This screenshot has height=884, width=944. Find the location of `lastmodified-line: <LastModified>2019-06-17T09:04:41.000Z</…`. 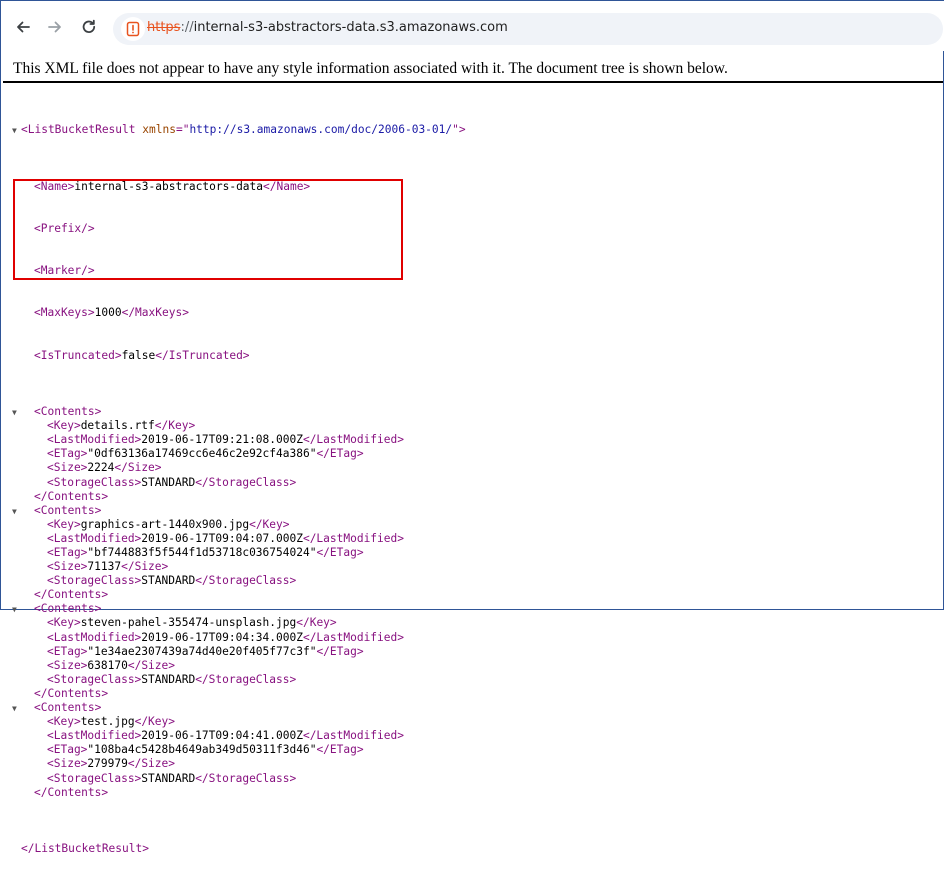

lastmodified-line: <LastModified>2019-06-17T09:04:41.000Z</… is located at coordinates (225, 736).